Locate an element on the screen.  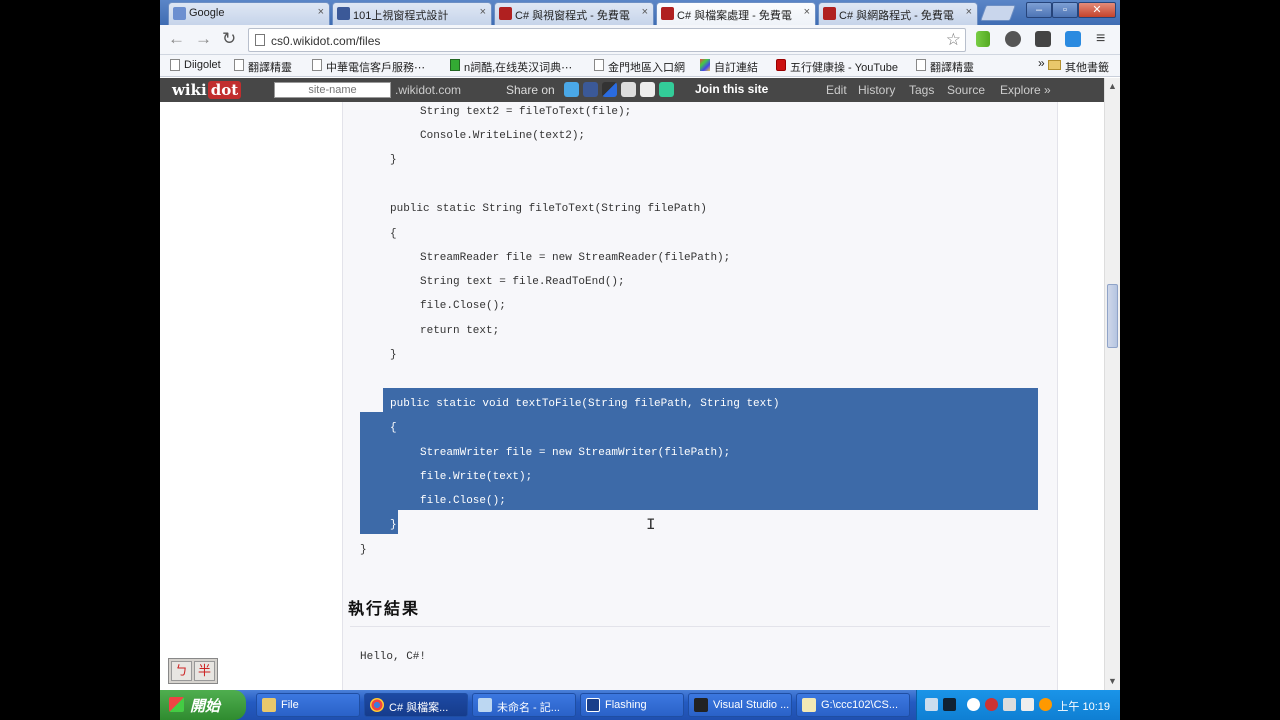
output-text: Hello, C#! is located at coordinates (393, 657).